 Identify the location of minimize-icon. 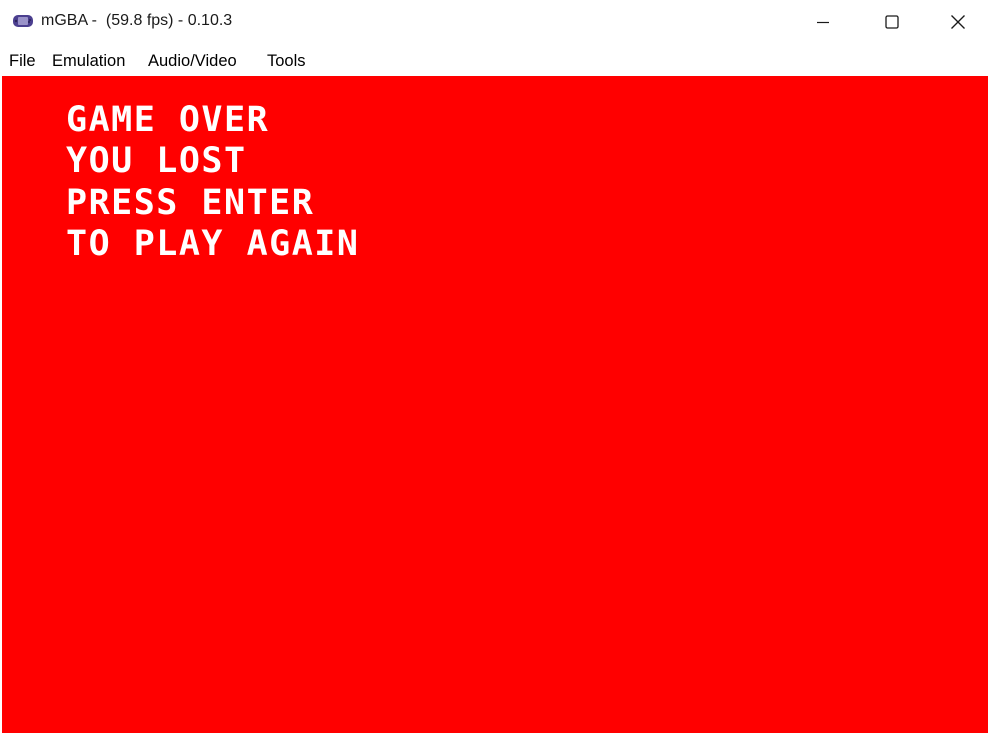
(823, 22).